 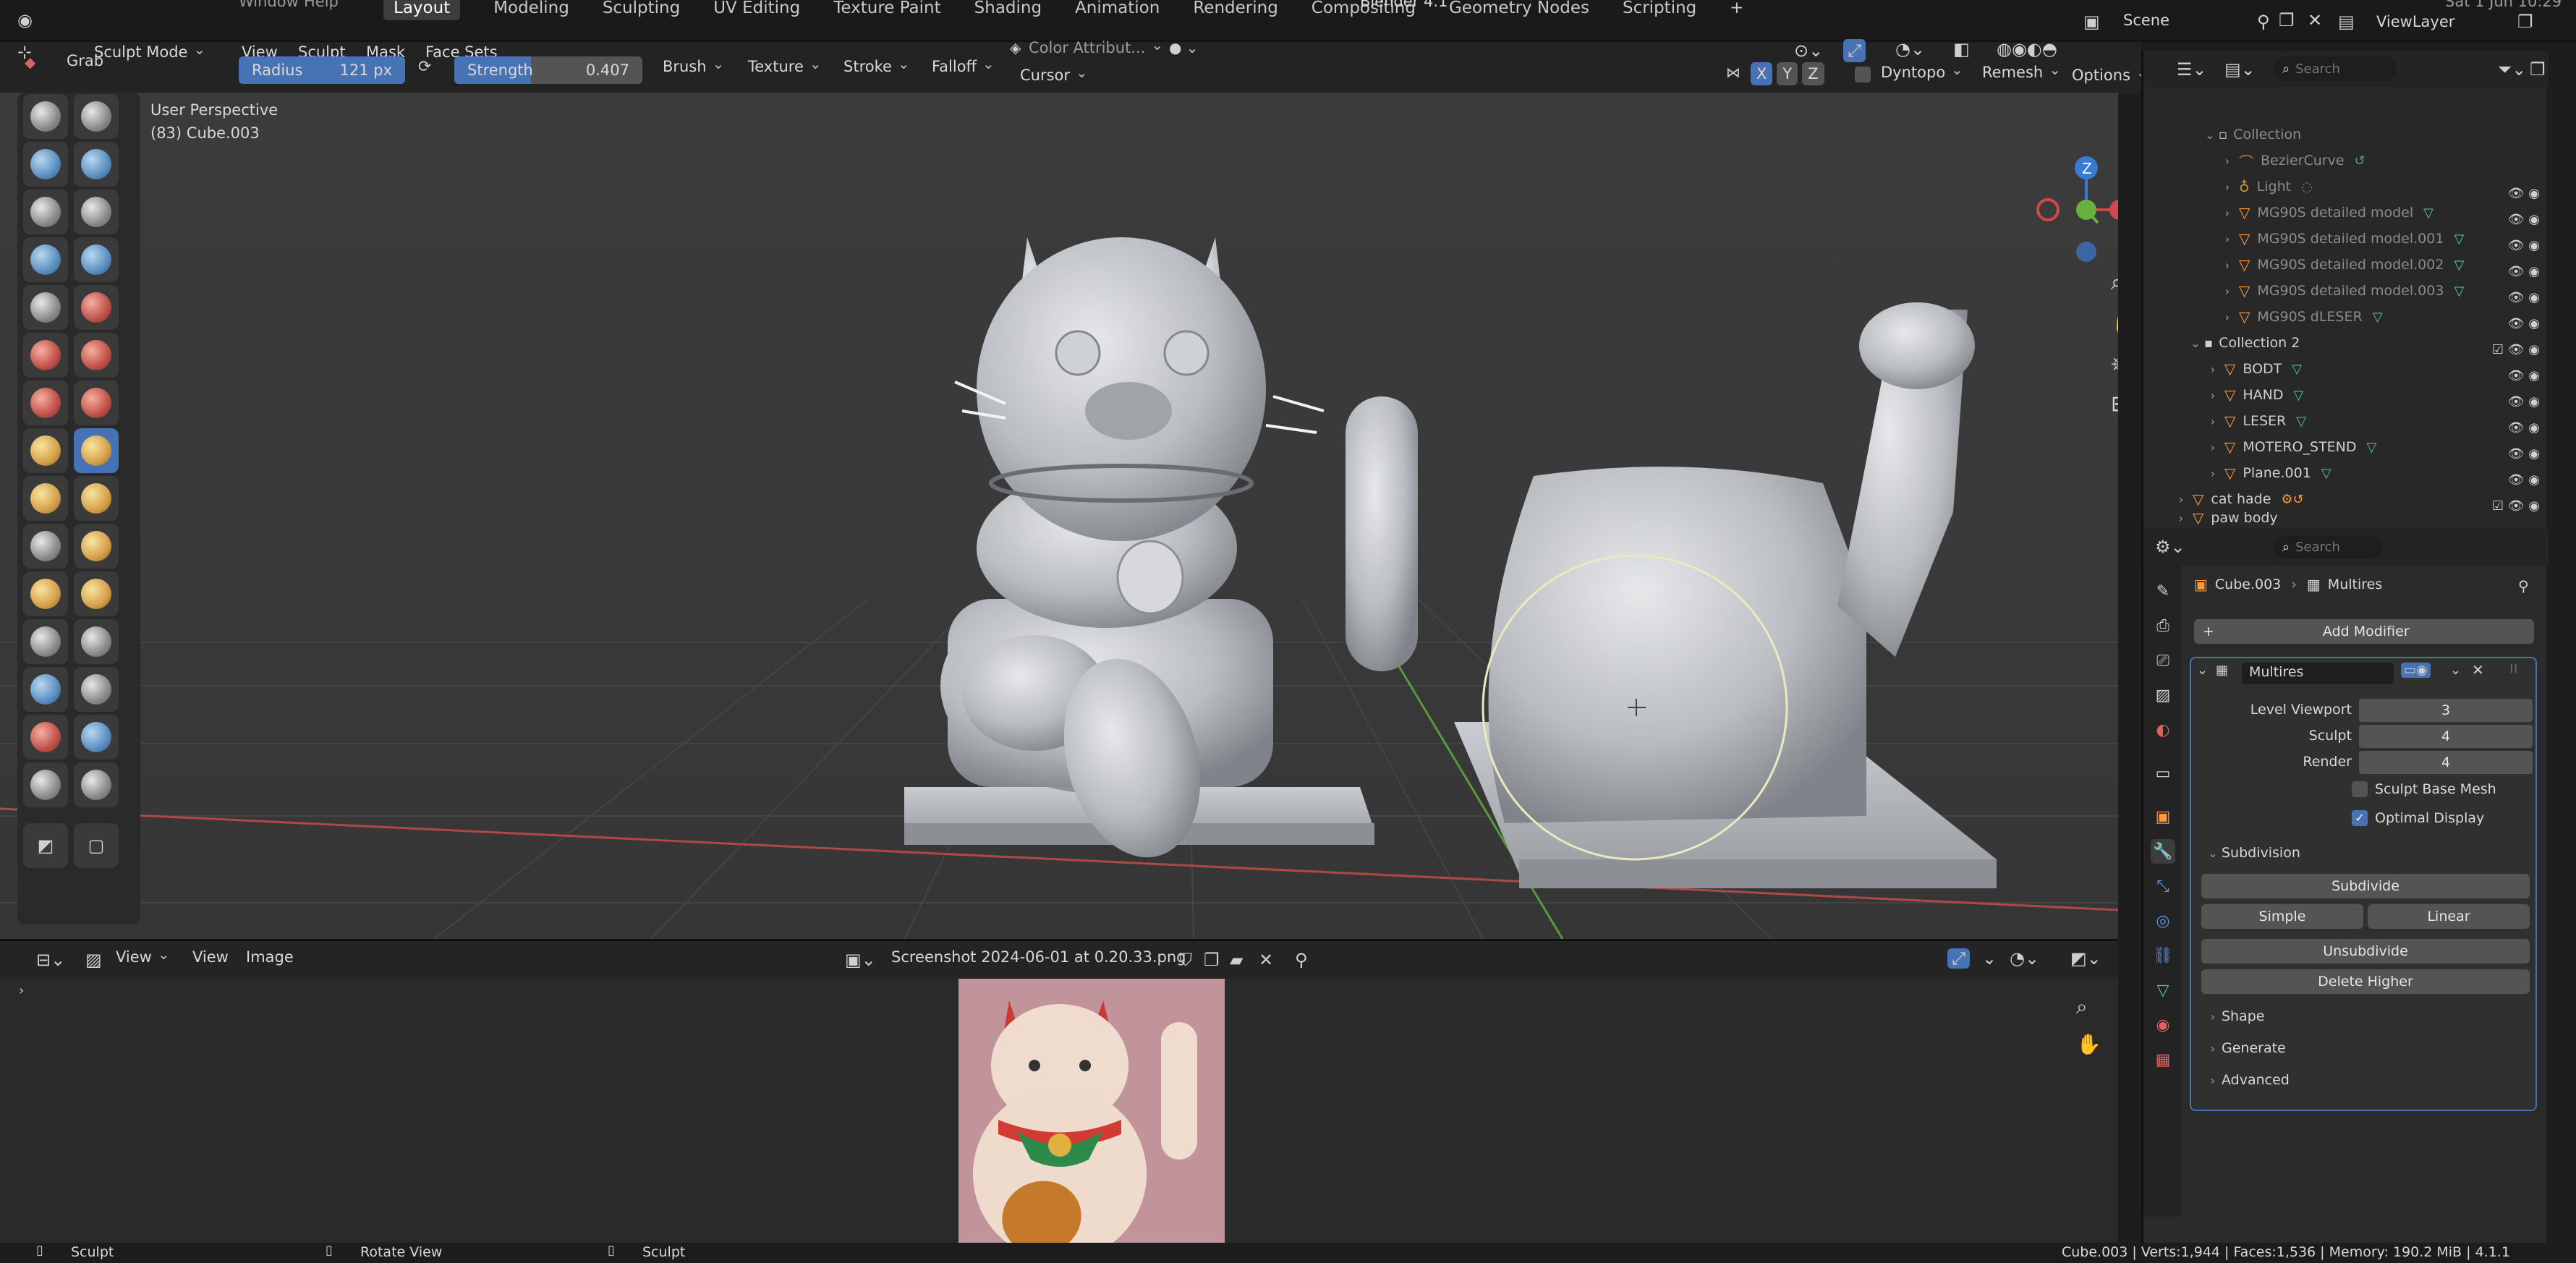 I want to click on tool-thumb, so click(x=45, y=546).